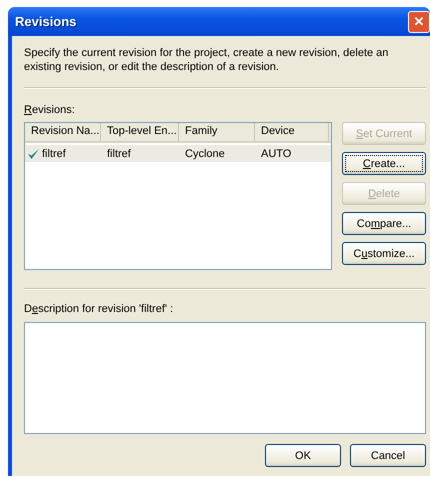 The width and height of the screenshot is (430, 478). Describe the element at coordinates (178, 153) in the screenshot. I see `revision-row: filtref filtref Cyclone AUTO` at that location.